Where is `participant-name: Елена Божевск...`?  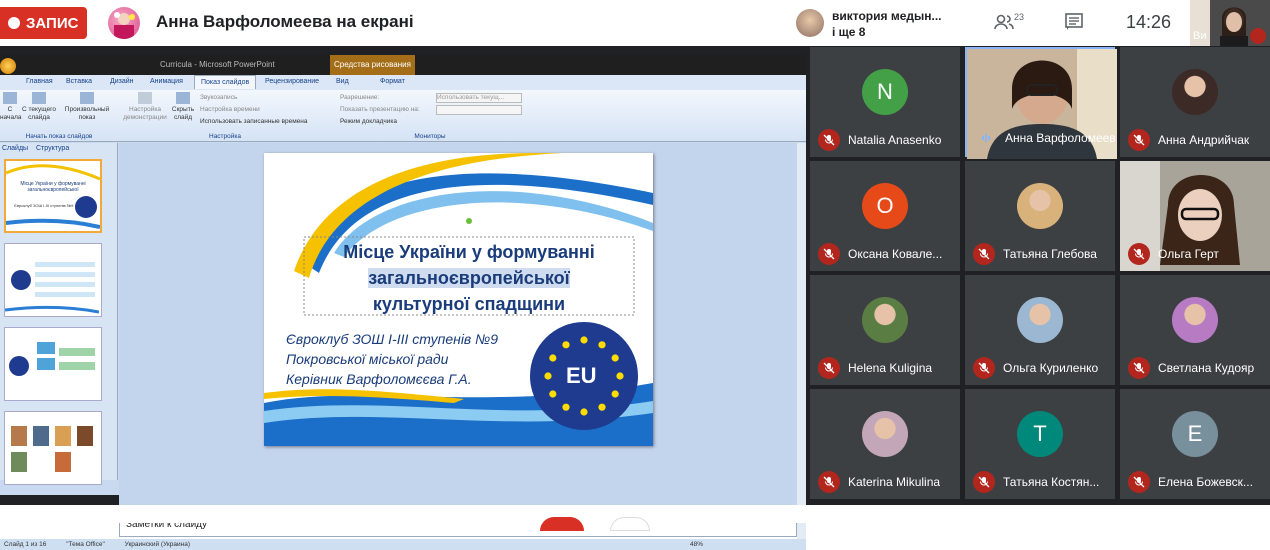 participant-name: Елена Божевск... is located at coordinates (1205, 482).